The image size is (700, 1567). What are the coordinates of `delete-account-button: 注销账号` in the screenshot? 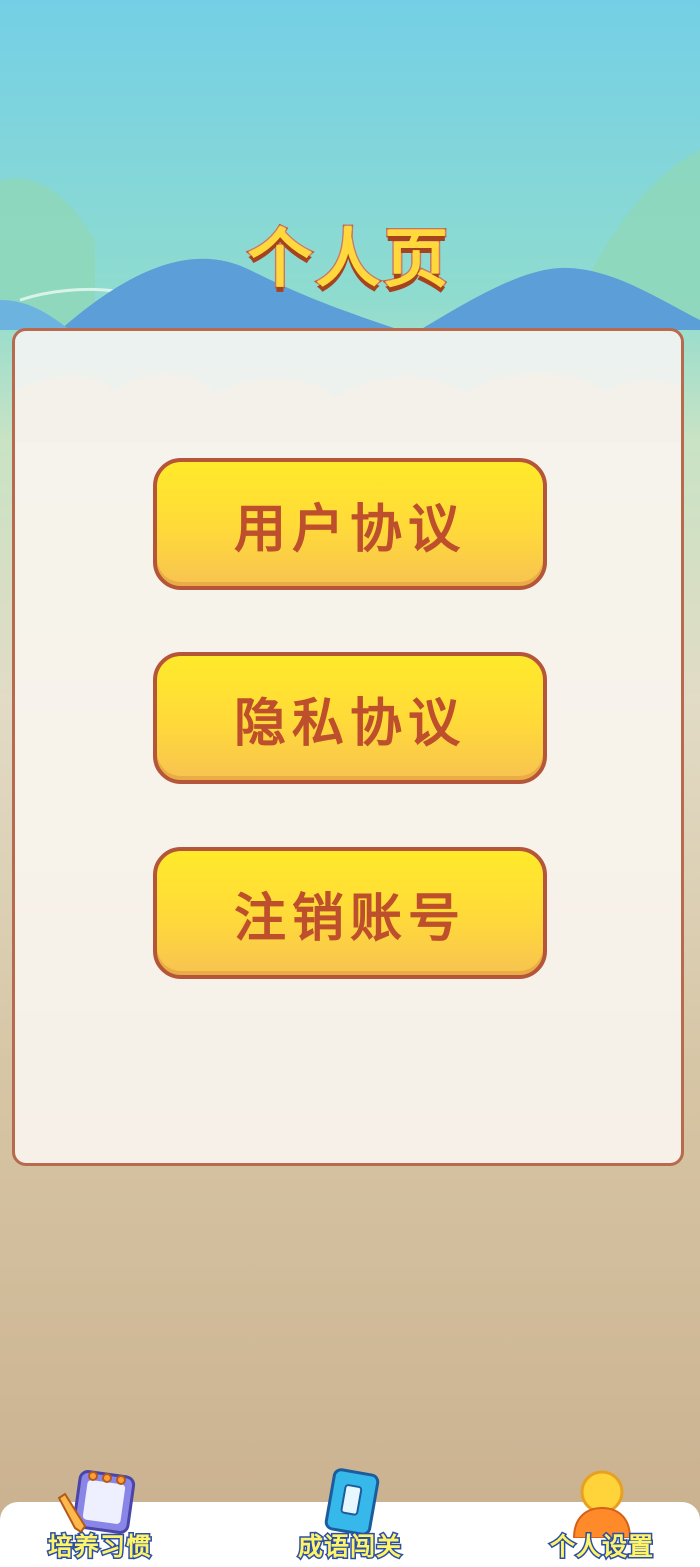 It's located at (350, 913).